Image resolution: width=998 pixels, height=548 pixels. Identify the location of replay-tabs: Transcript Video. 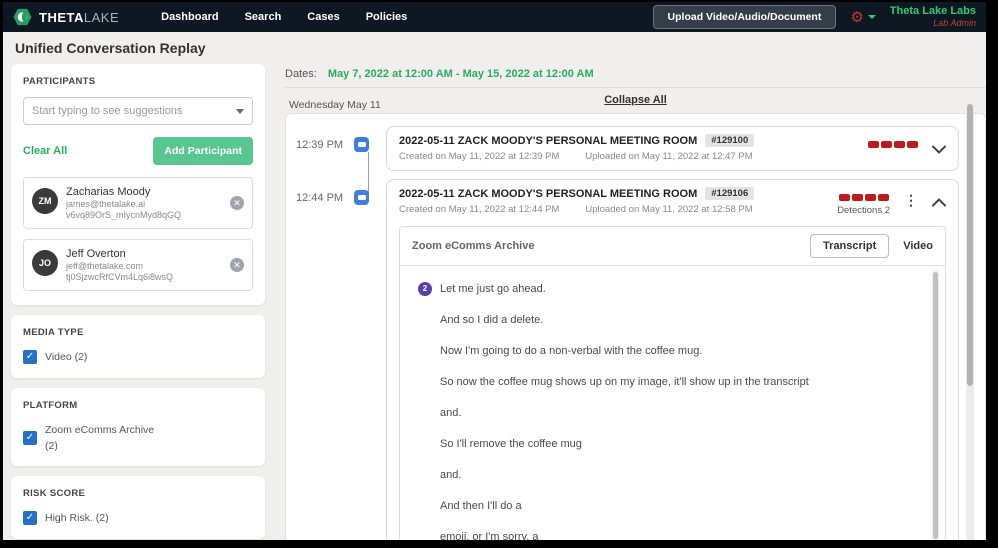
(871, 246).